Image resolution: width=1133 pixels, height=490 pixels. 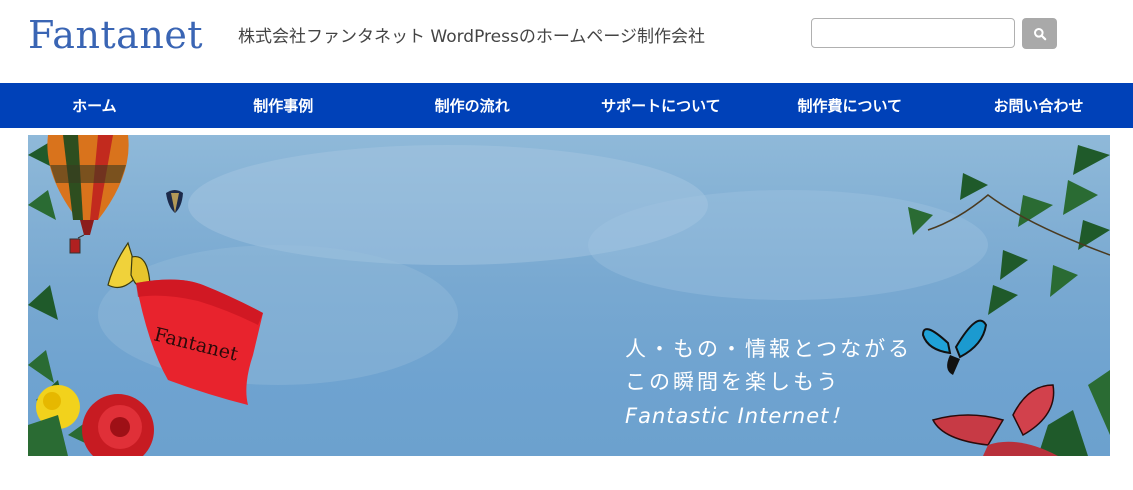 What do you see at coordinates (954, 347) in the screenshot?
I see `blue-butterfly-icon` at bounding box center [954, 347].